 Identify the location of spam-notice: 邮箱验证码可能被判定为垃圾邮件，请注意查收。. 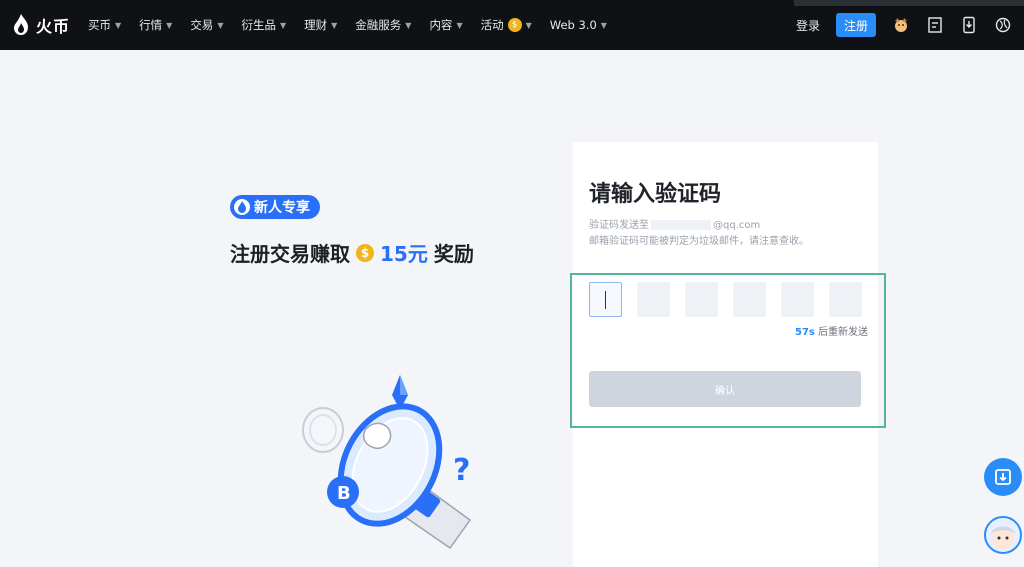
(699, 241).